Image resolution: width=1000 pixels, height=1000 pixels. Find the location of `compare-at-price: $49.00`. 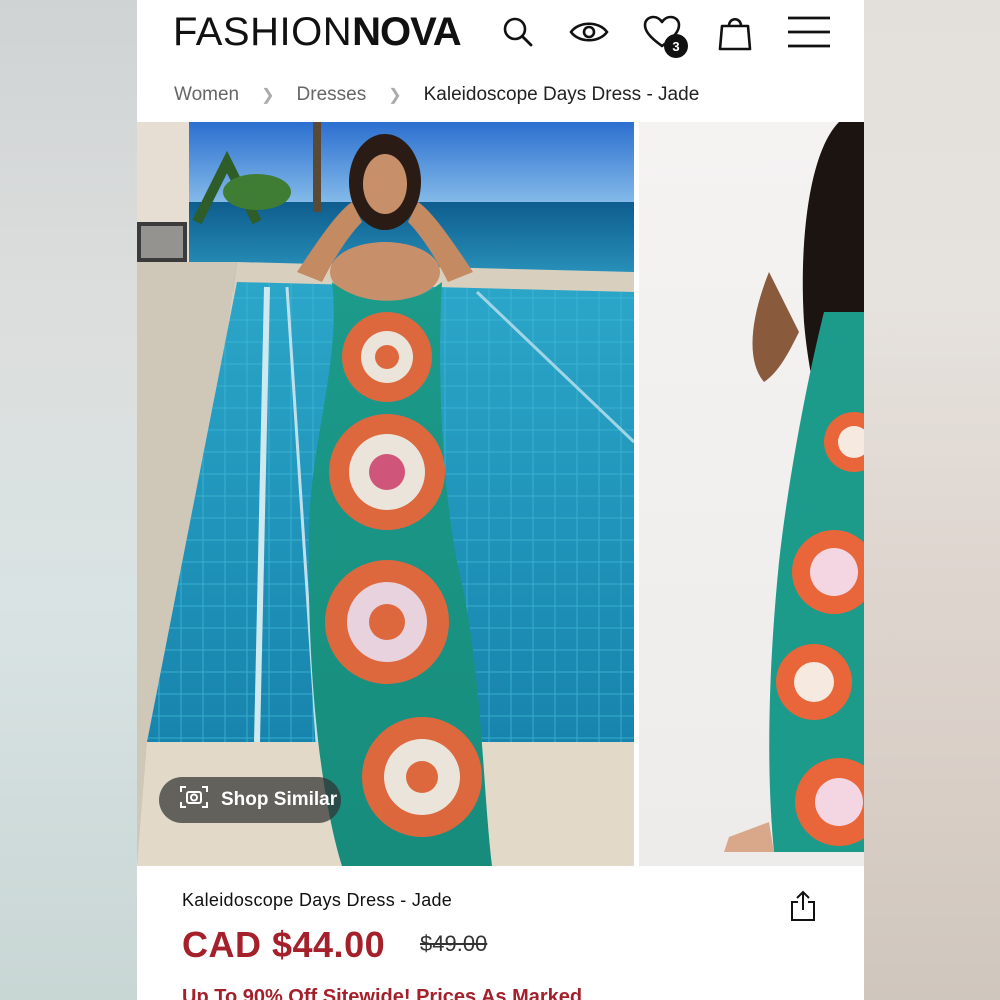

compare-at-price: $49.00 is located at coordinates (454, 943).